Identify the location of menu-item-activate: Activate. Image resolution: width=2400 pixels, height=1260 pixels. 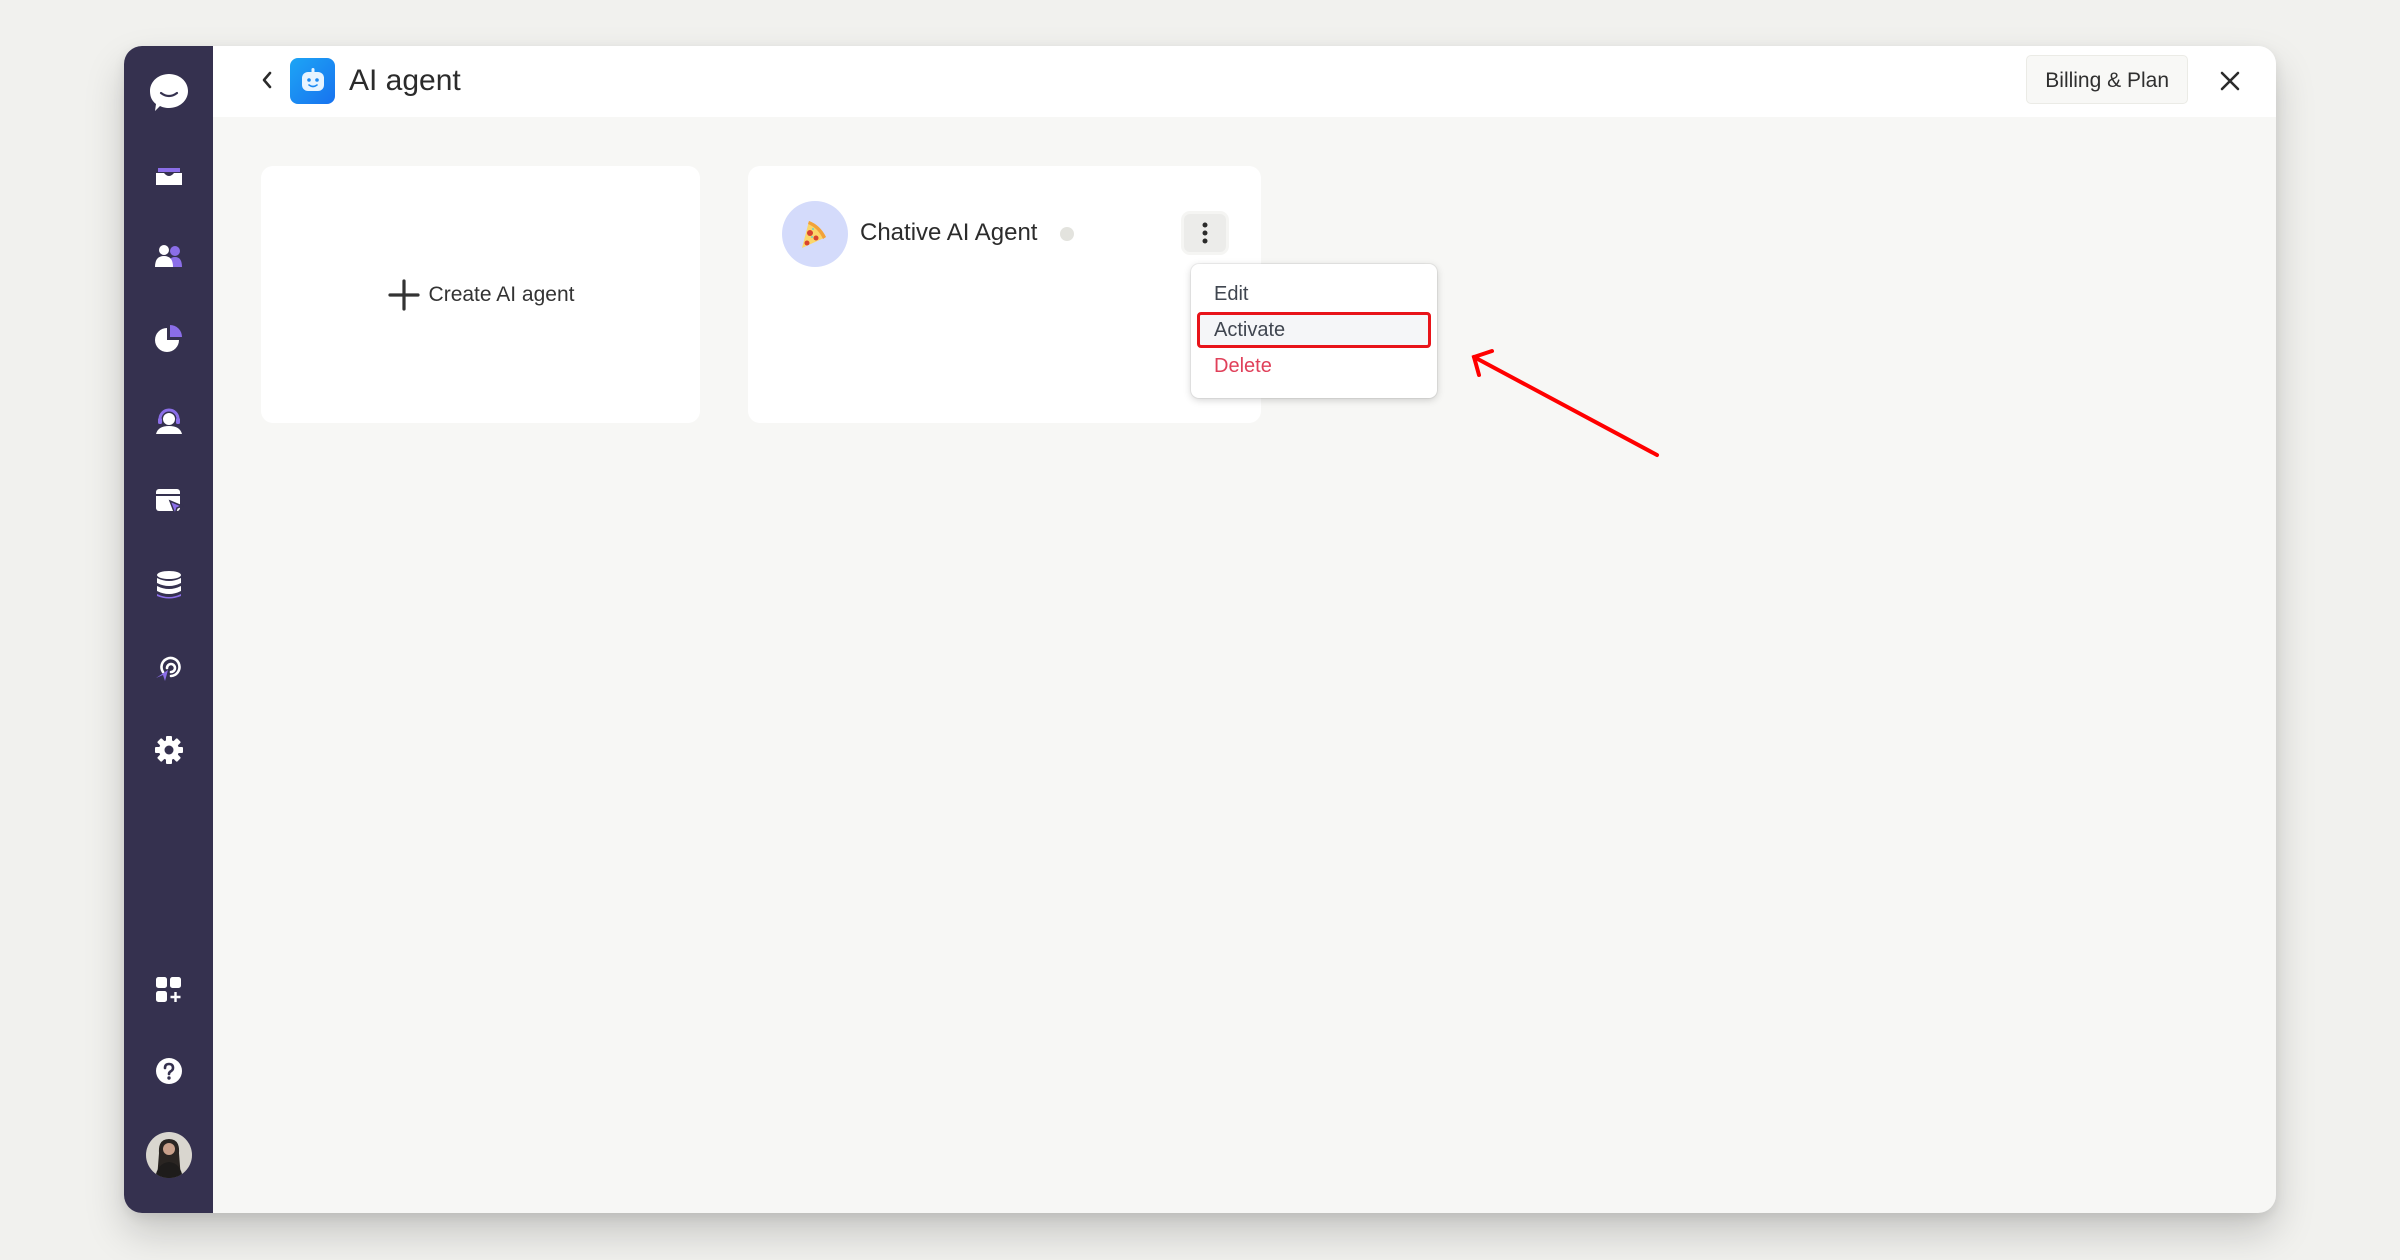
(1314, 330).